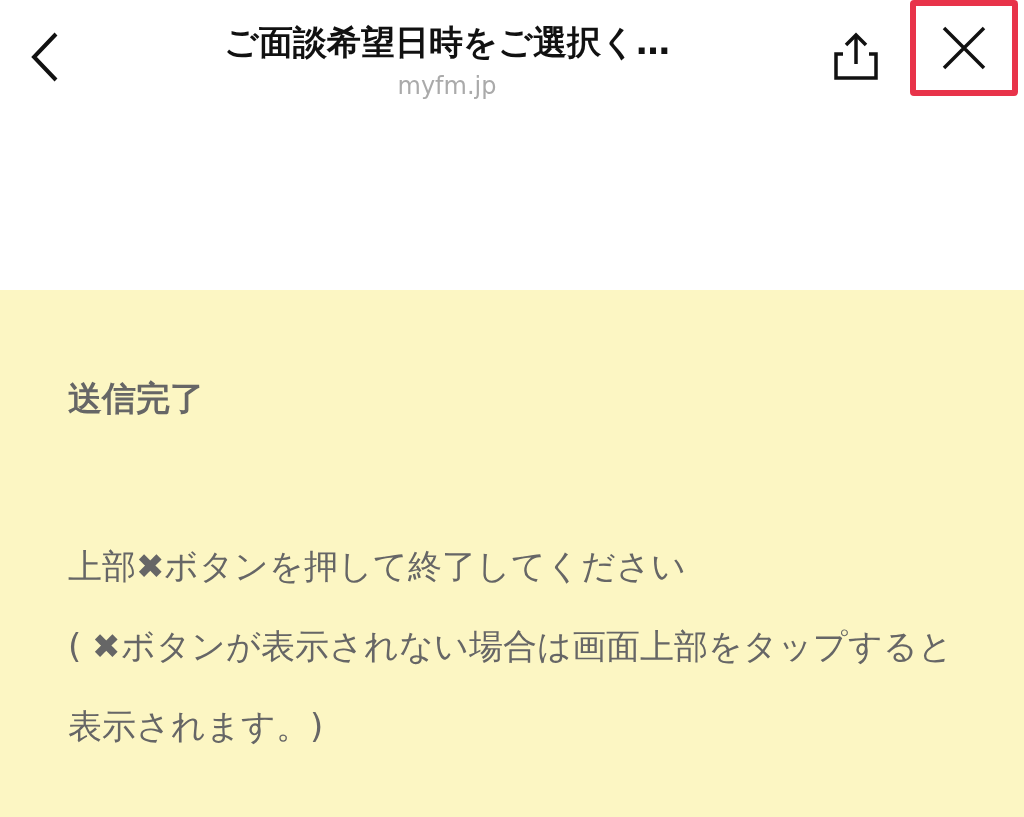  What do you see at coordinates (447, 86) in the screenshot?
I see `page-url: myfm.jp` at bounding box center [447, 86].